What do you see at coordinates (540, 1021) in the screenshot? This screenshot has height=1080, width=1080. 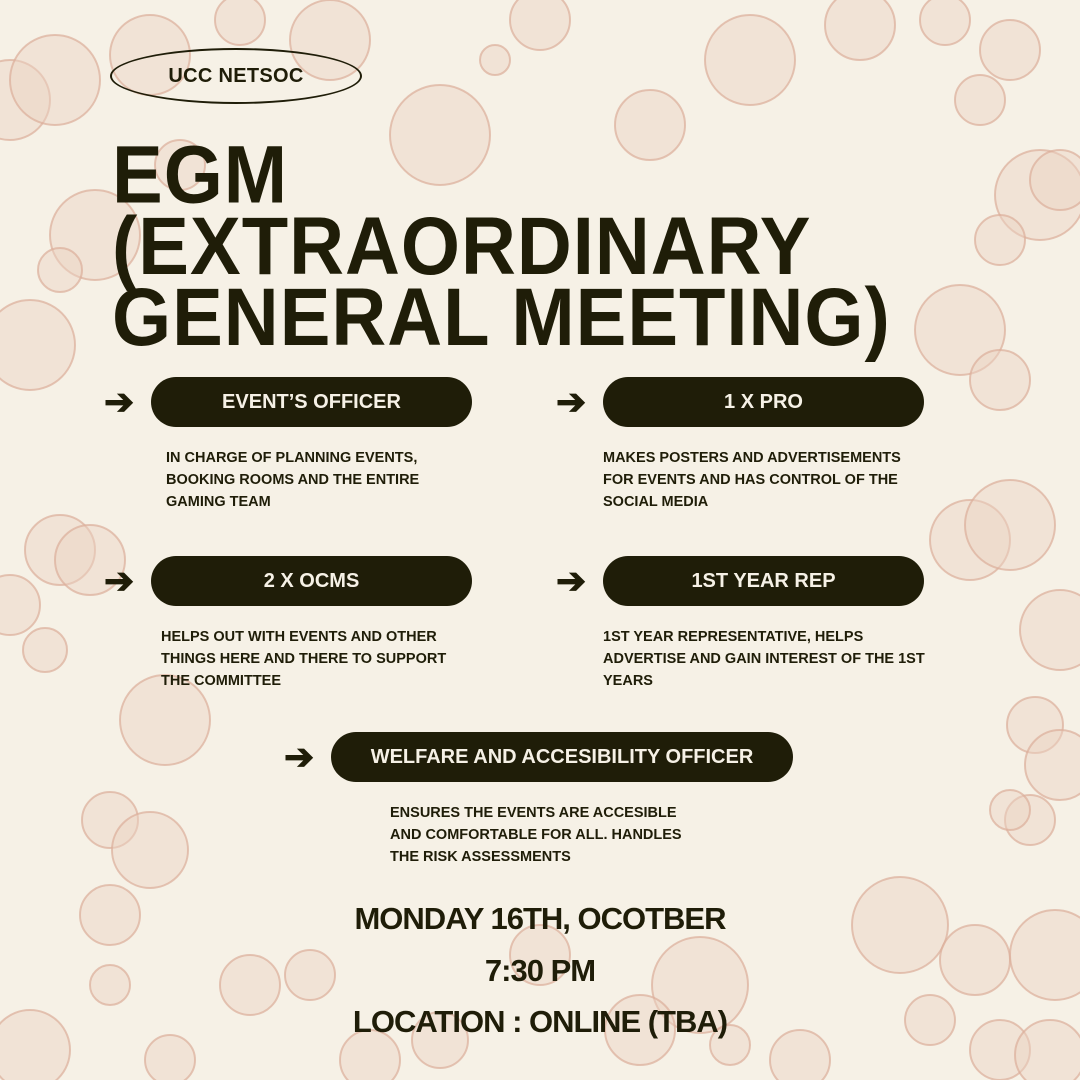 I see `event-location: LOCATION : ONLINE (TBA)` at bounding box center [540, 1021].